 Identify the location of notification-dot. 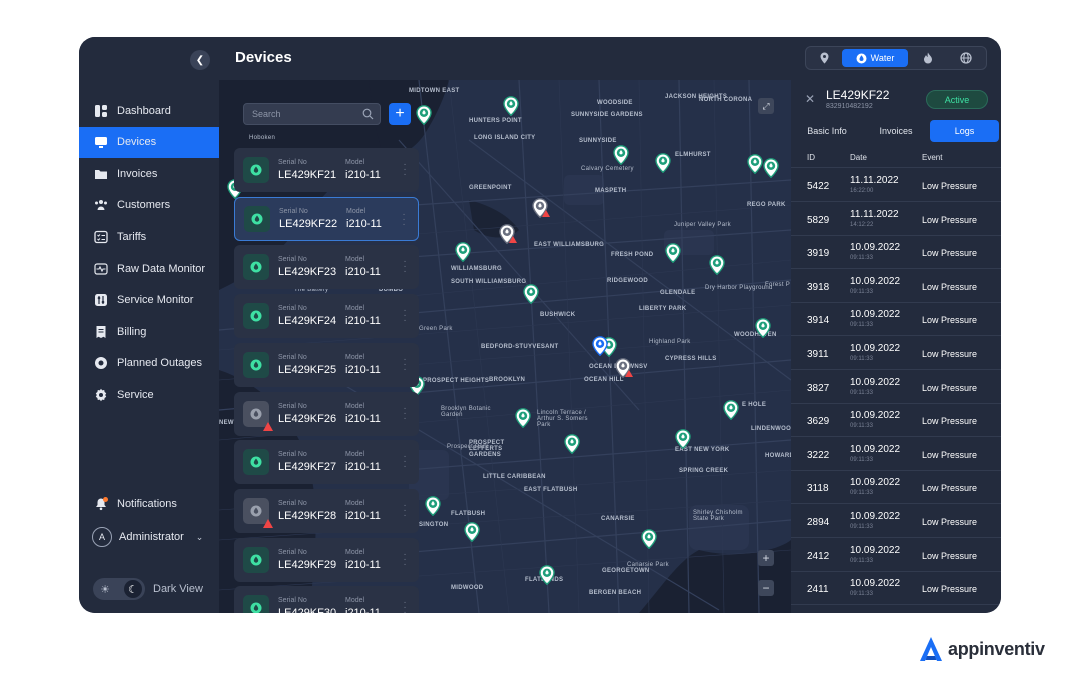
(105, 499).